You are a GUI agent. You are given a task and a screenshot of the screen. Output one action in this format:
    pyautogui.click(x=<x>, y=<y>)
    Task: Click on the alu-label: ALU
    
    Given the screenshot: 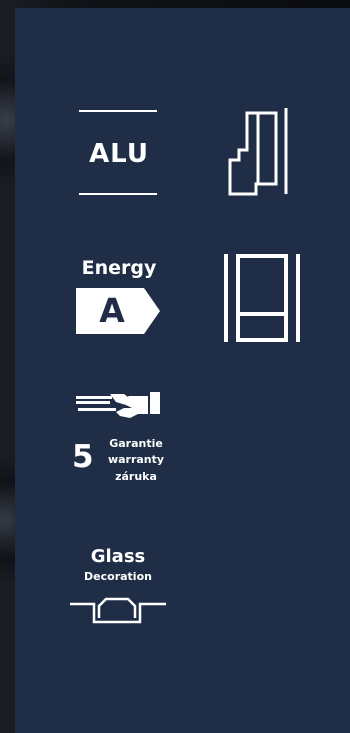 What is the action you would take?
    pyautogui.click(x=119, y=154)
    